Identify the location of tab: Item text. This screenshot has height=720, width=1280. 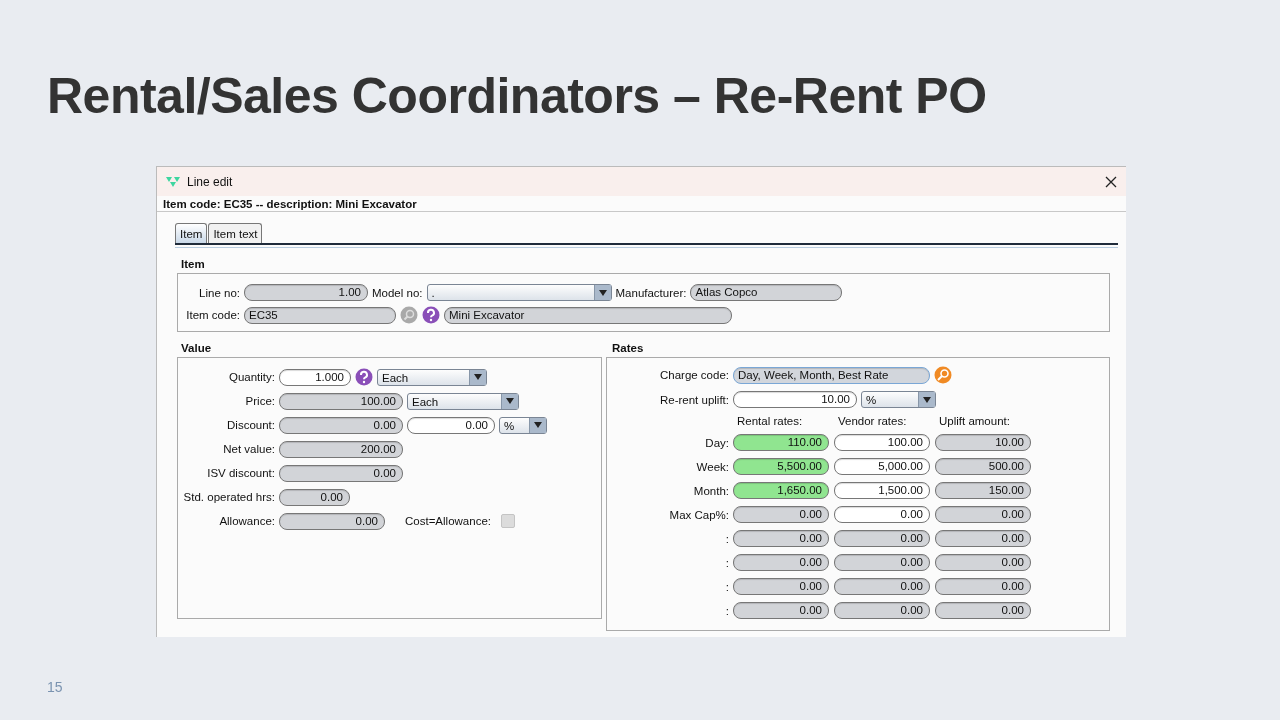
(235, 233).